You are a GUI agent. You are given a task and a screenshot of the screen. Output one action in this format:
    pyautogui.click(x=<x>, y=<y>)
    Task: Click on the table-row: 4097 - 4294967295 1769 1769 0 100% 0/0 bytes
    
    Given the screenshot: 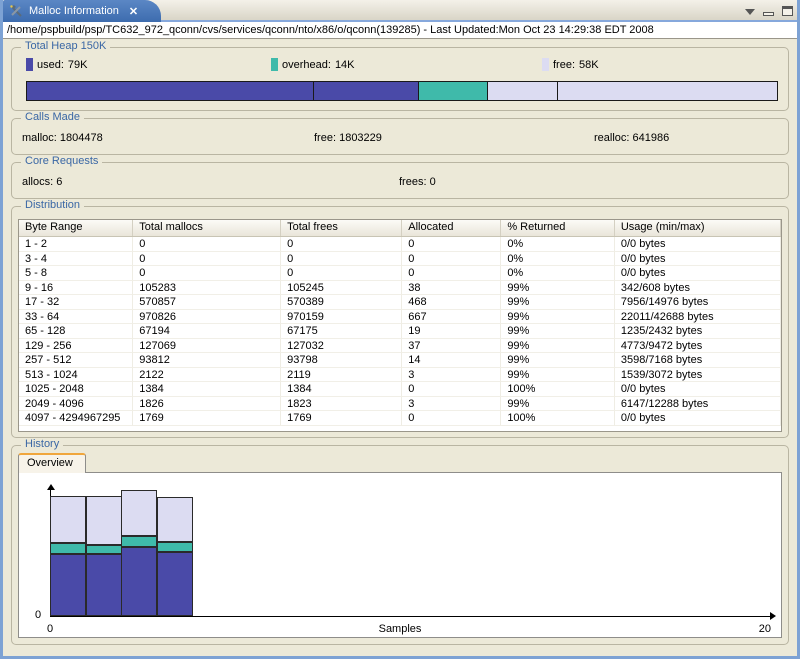 What is the action you would take?
    pyautogui.click(x=400, y=418)
    